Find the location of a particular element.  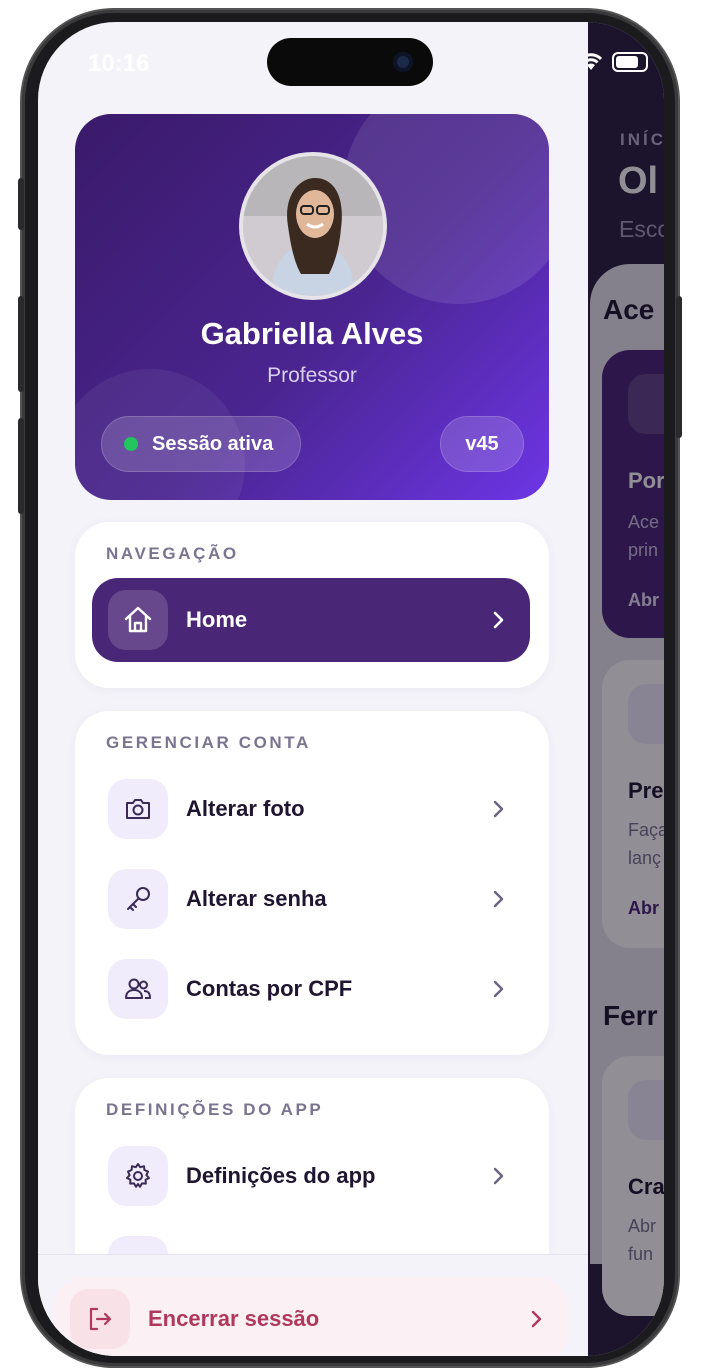

logout-icon is located at coordinates (100, 1319).